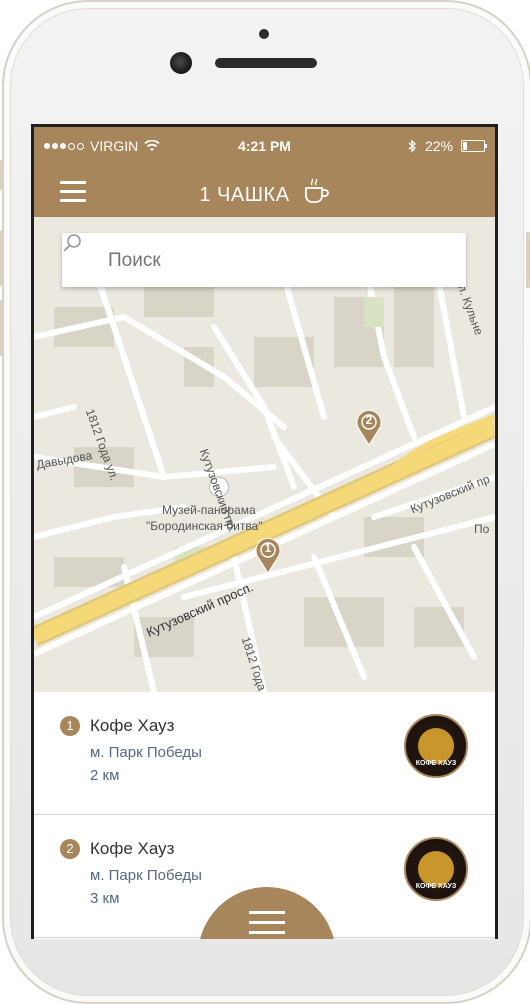  Describe the element at coordinates (2, 258) in the screenshot. I see `phone-volume-up-button` at that location.